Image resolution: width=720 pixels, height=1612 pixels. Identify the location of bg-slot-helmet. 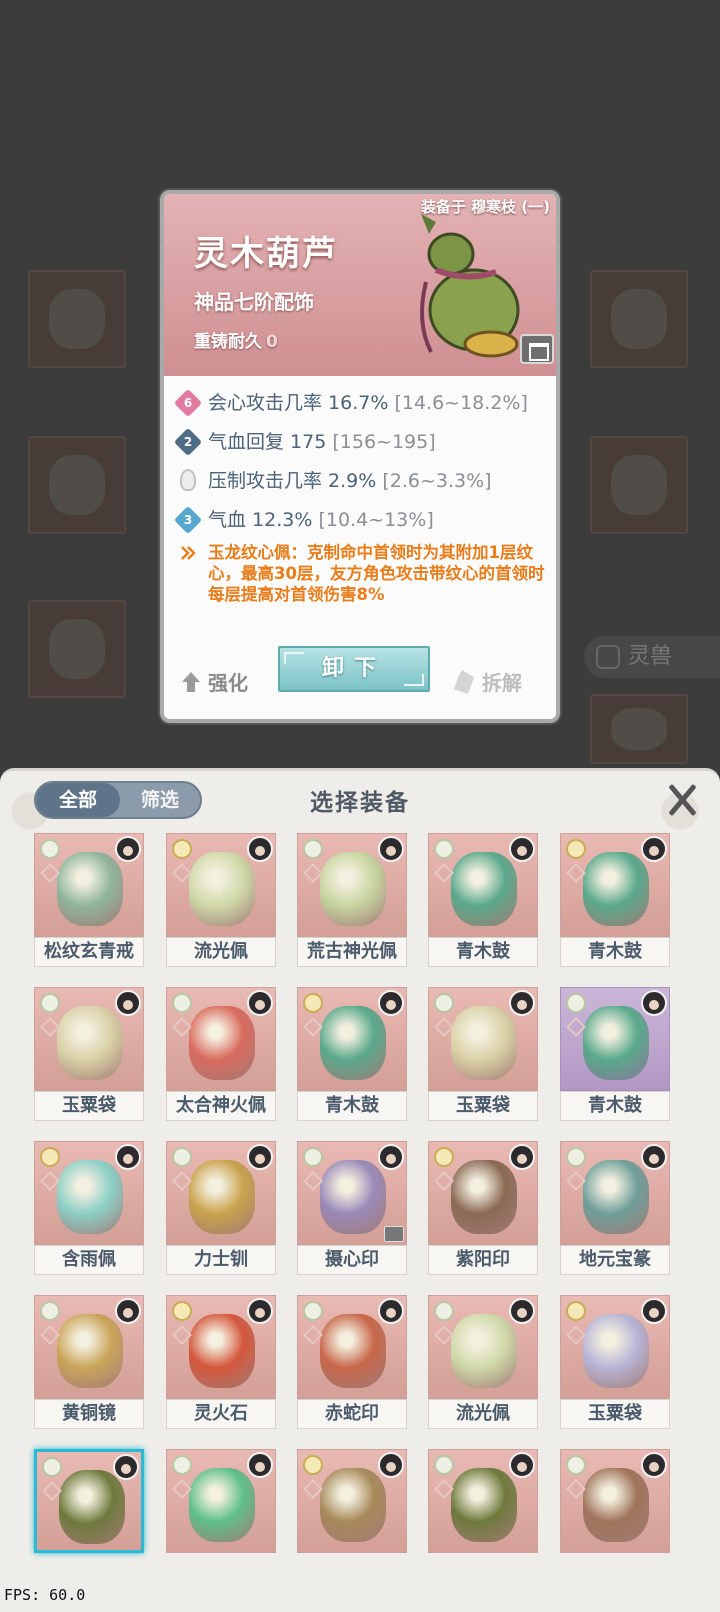
(77, 485).